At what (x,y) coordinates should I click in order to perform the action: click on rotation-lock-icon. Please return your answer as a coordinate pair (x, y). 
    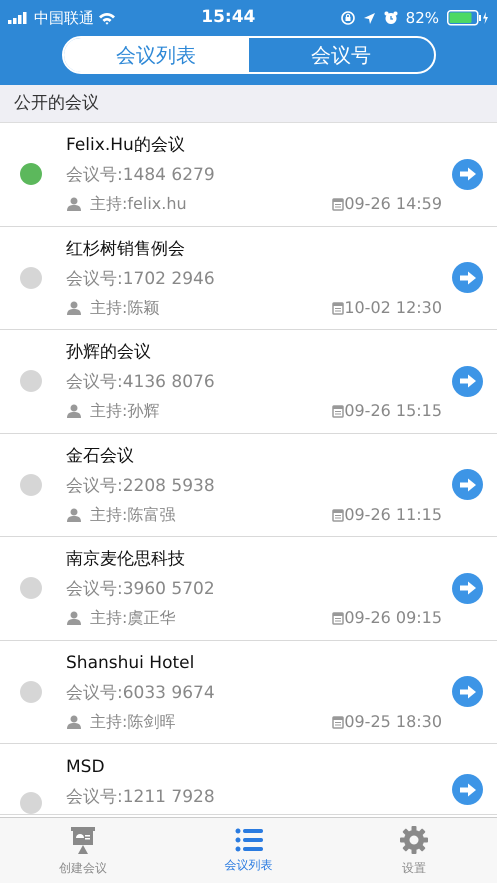
    Looking at the image, I should click on (347, 18).